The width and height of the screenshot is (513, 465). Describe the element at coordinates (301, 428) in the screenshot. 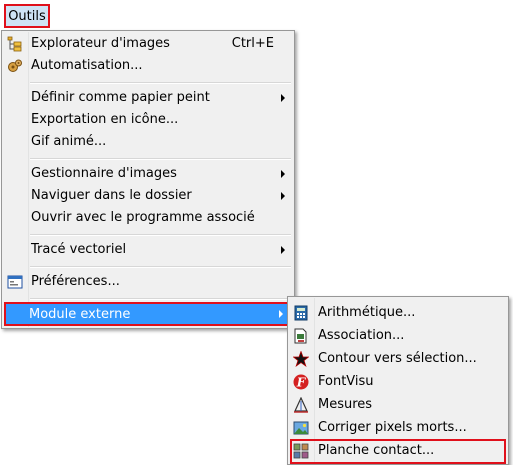

I see `picture-fix-icon` at that location.